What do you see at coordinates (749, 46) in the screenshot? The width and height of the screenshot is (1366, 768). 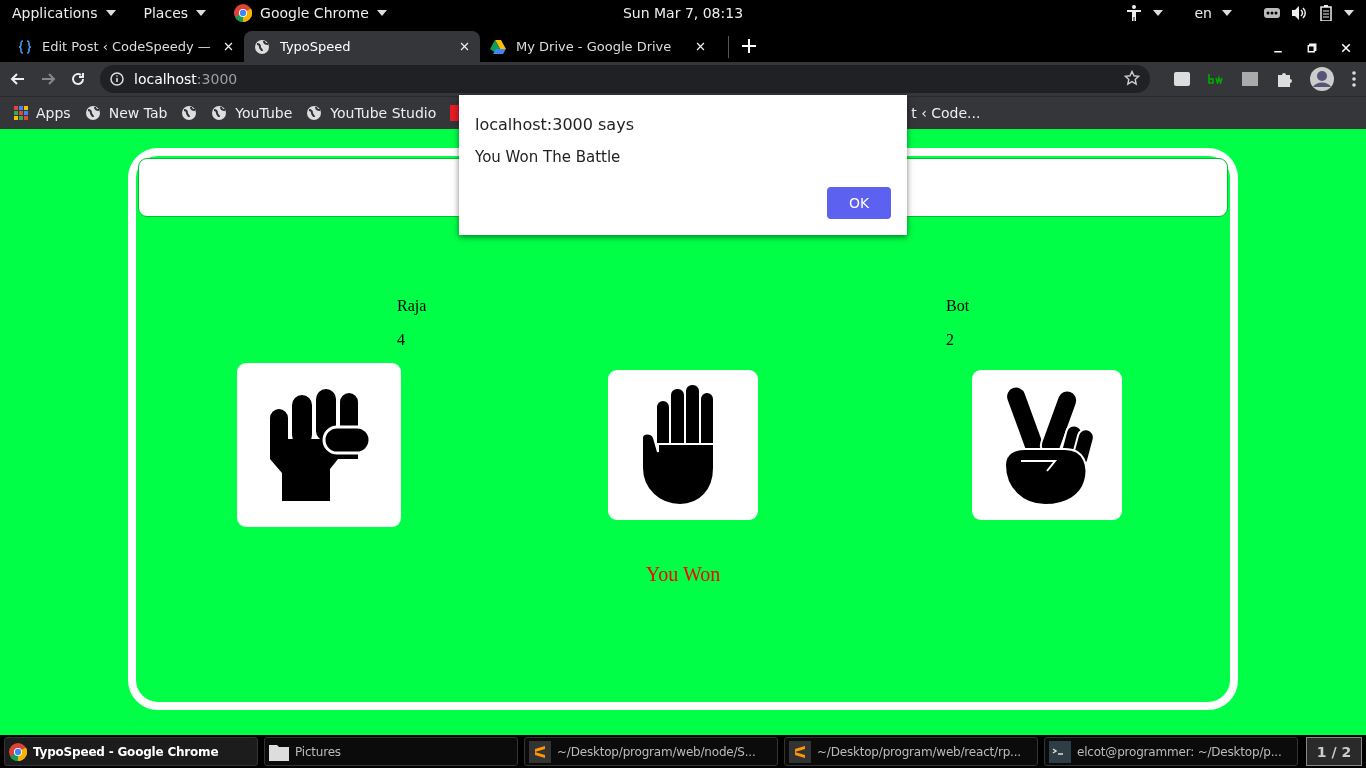 I see `new-tab-icon` at bounding box center [749, 46].